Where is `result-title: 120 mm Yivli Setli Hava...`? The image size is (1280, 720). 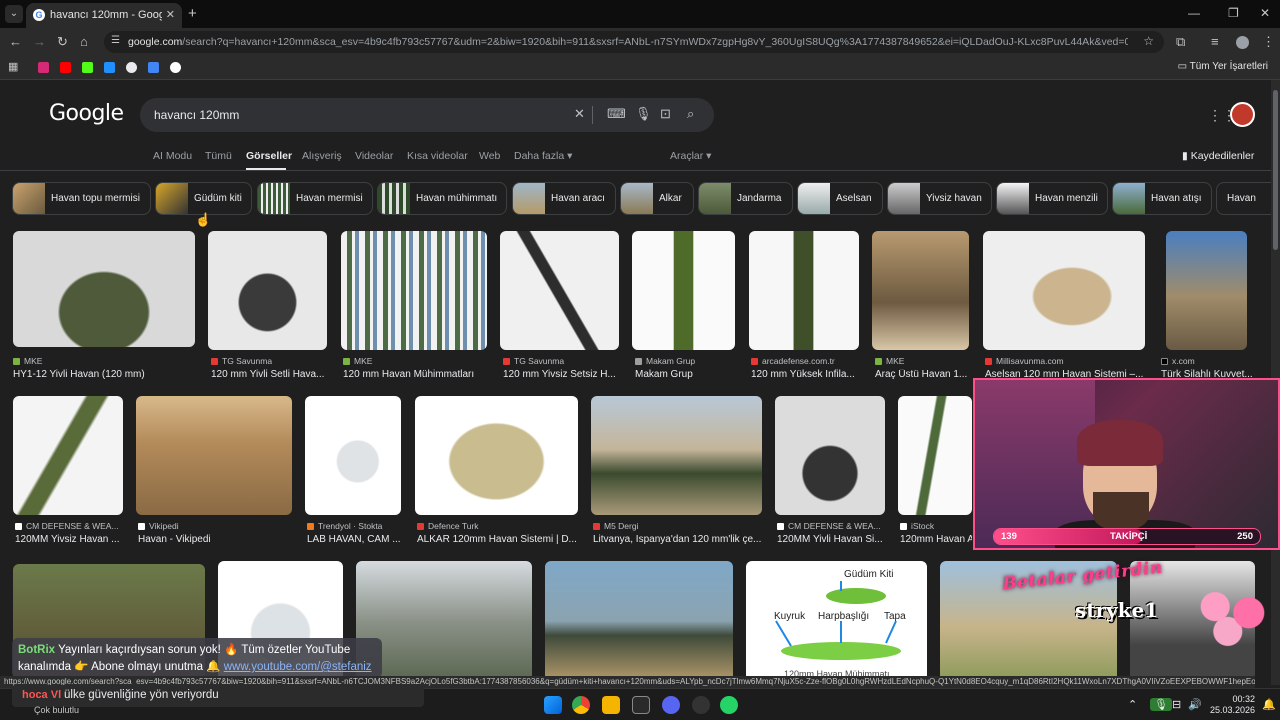
result-title: 120 mm Yivli Setli Hava... is located at coordinates (269, 374).